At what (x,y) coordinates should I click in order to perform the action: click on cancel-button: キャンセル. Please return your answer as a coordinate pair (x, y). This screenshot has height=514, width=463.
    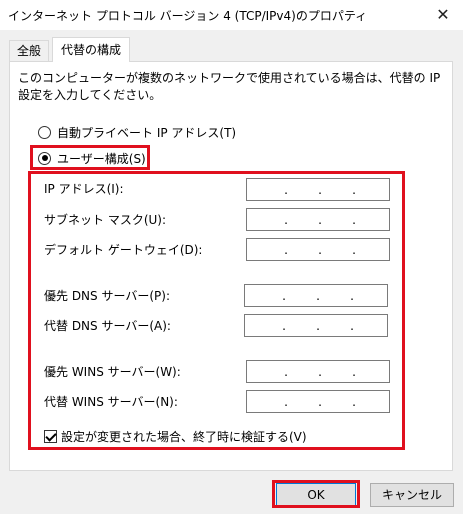
    Looking at the image, I should click on (412, 495).